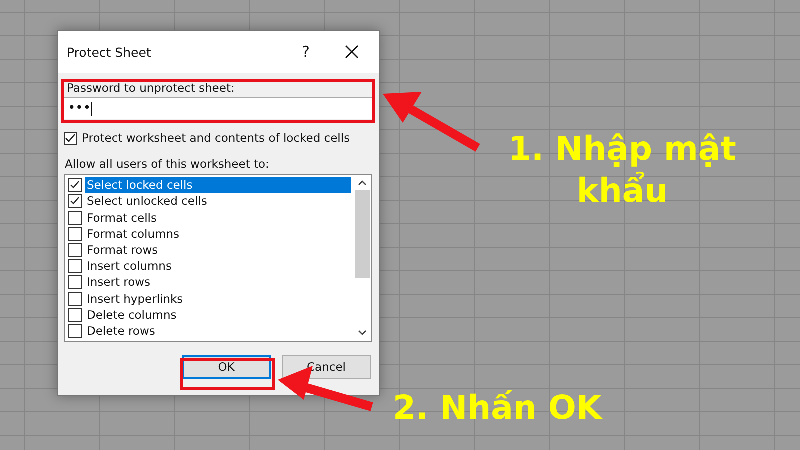 The image size is (800, 450). Describe the element at coordinates (218, 298) in the screenshot. I see `list-item: Insert hyperlinks` at that location.